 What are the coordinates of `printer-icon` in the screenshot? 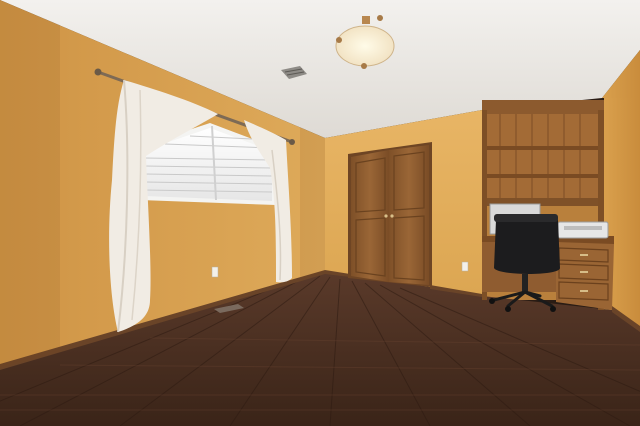 It's located at (583, 230).